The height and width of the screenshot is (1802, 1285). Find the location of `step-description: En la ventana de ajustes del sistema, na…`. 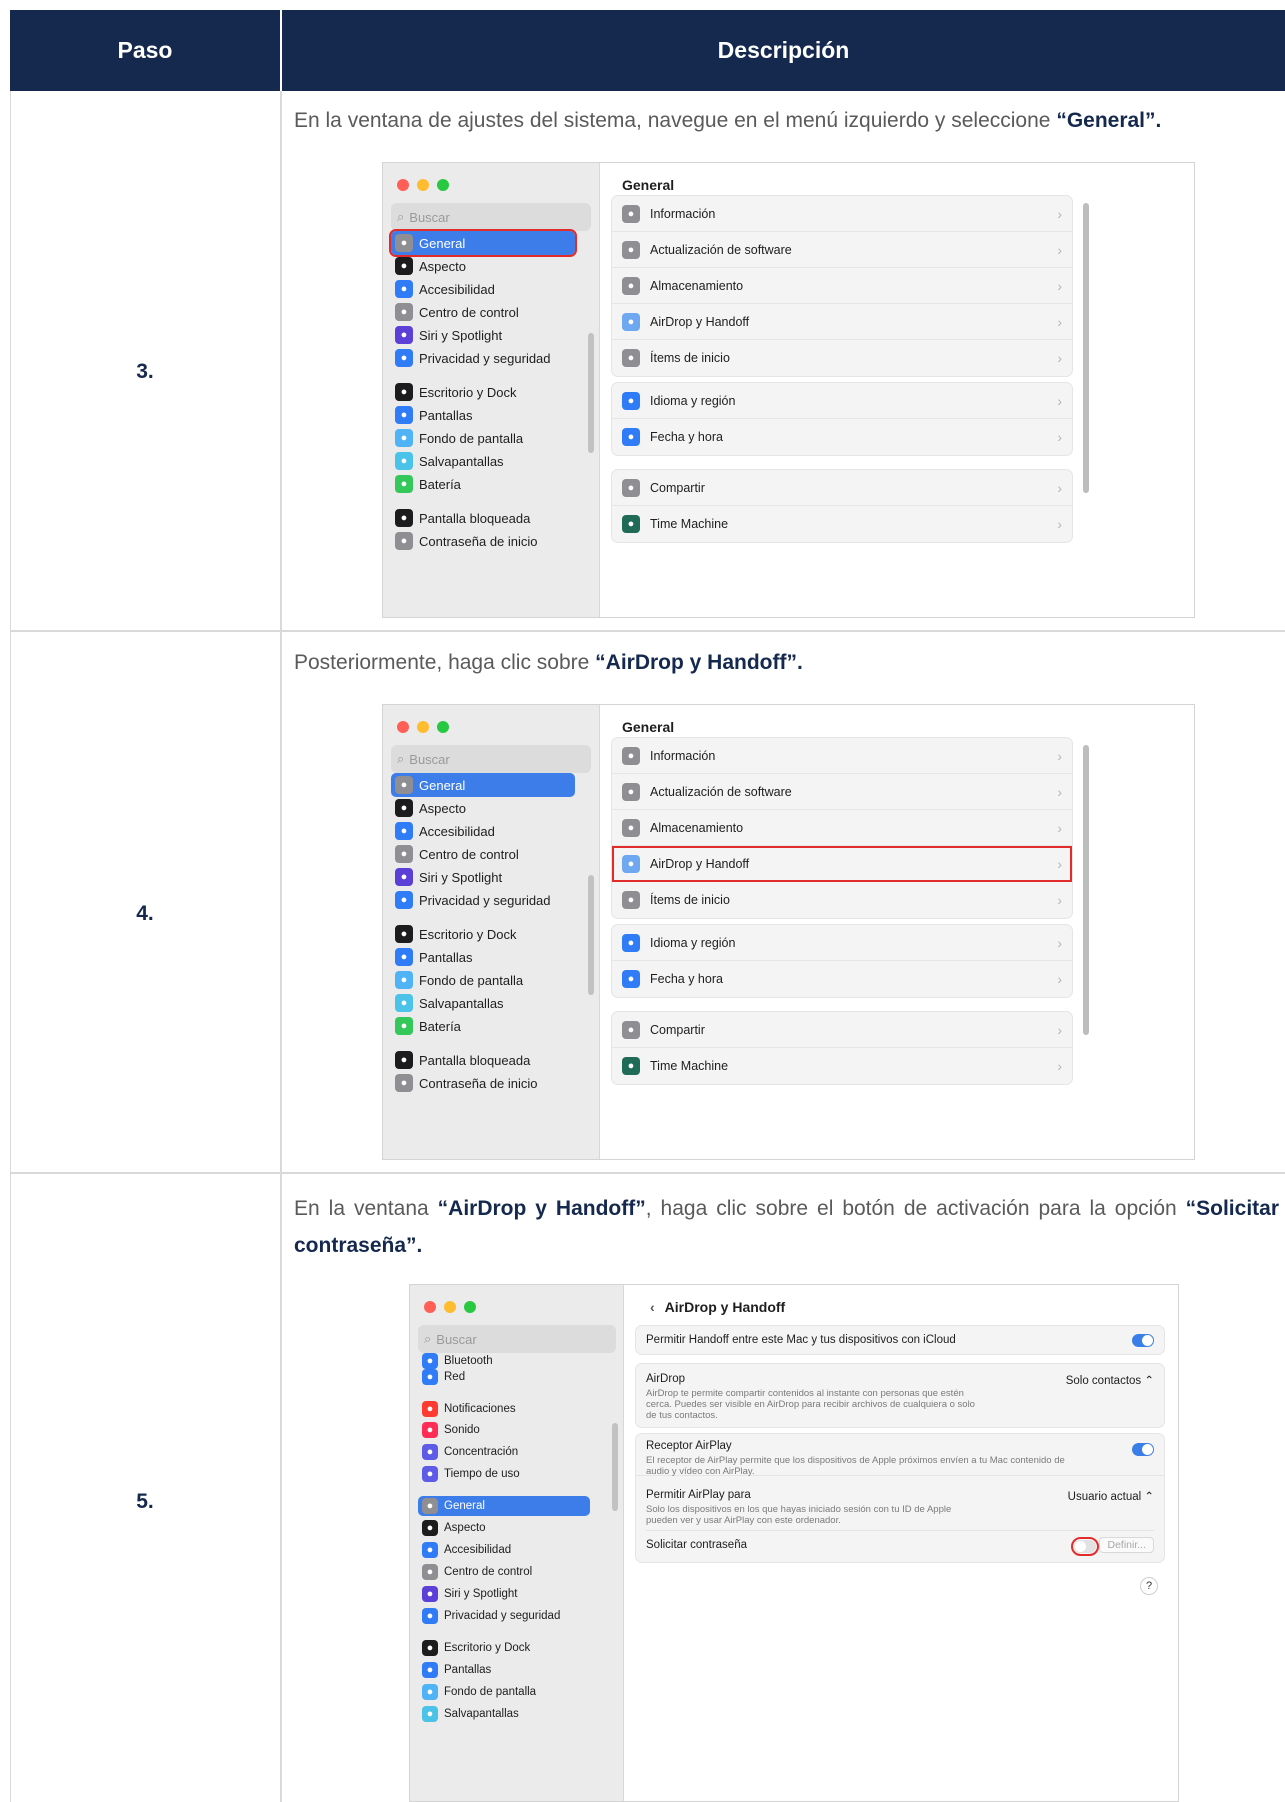

step-description: En la ventana de ajustes del sistema, na… is located at coordinates (786, 120).